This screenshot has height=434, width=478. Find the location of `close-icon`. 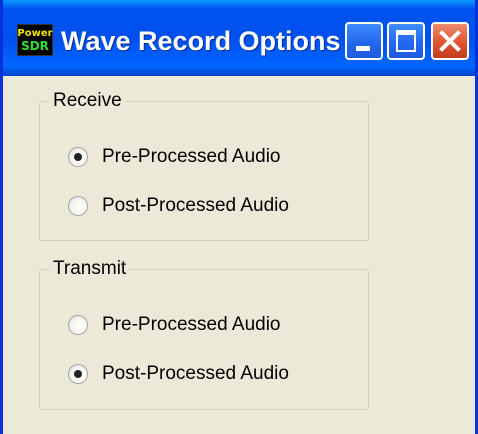

close-icon is located at coordinates (450, 41).